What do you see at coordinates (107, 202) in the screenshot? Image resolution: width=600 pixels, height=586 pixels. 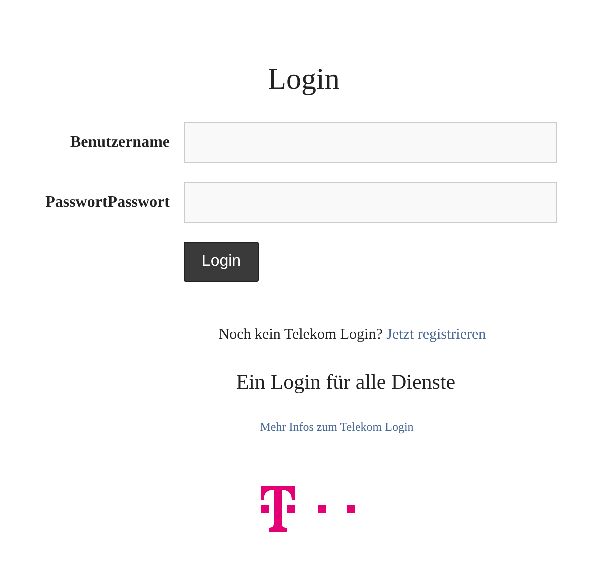 I see `field-label: PasswortPasswort` at bounding box center [107, 202].